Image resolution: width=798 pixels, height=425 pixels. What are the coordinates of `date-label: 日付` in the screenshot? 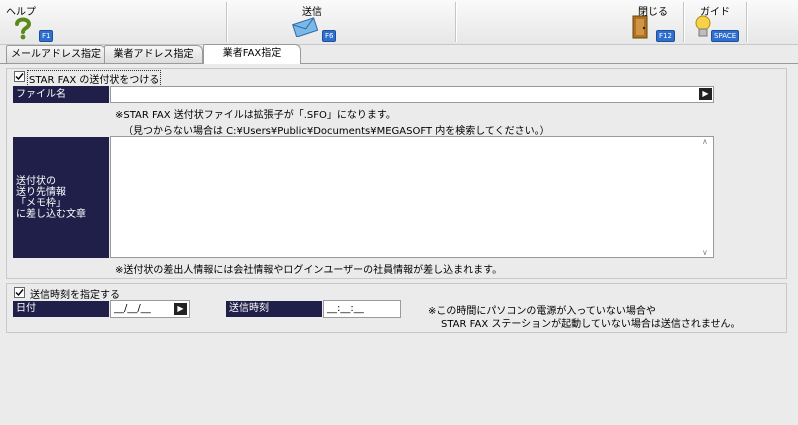 It's located at (61, 309).